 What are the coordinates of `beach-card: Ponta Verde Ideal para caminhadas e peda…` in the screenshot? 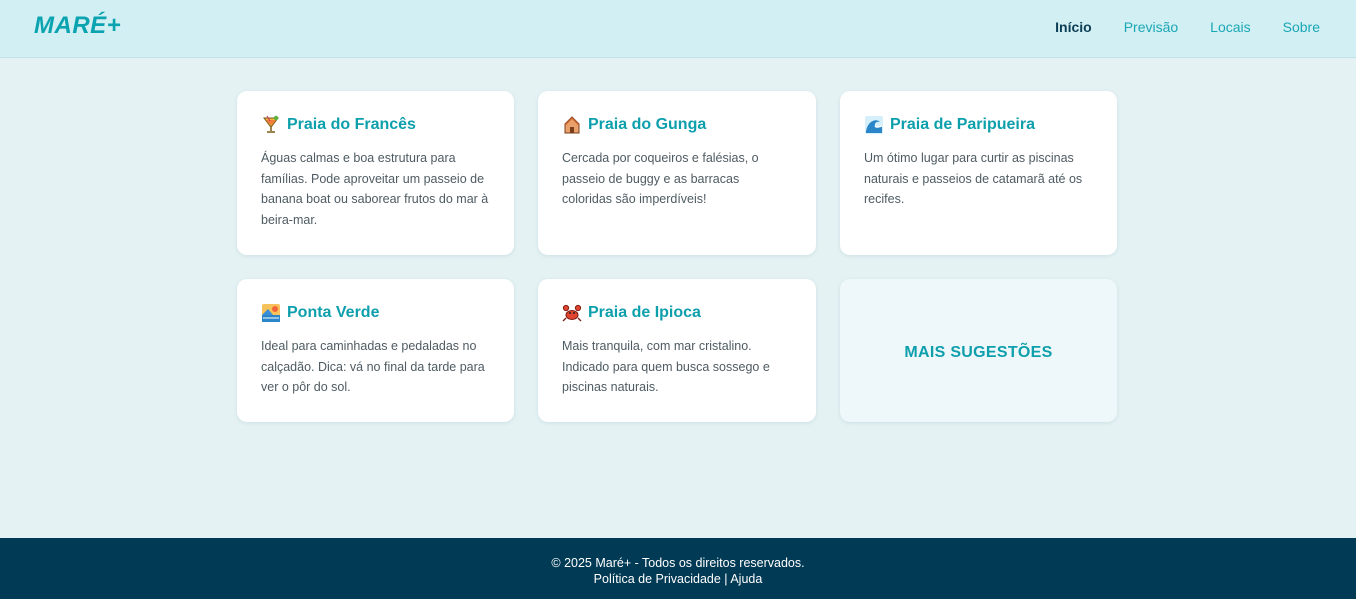 It's located at (375, 350).